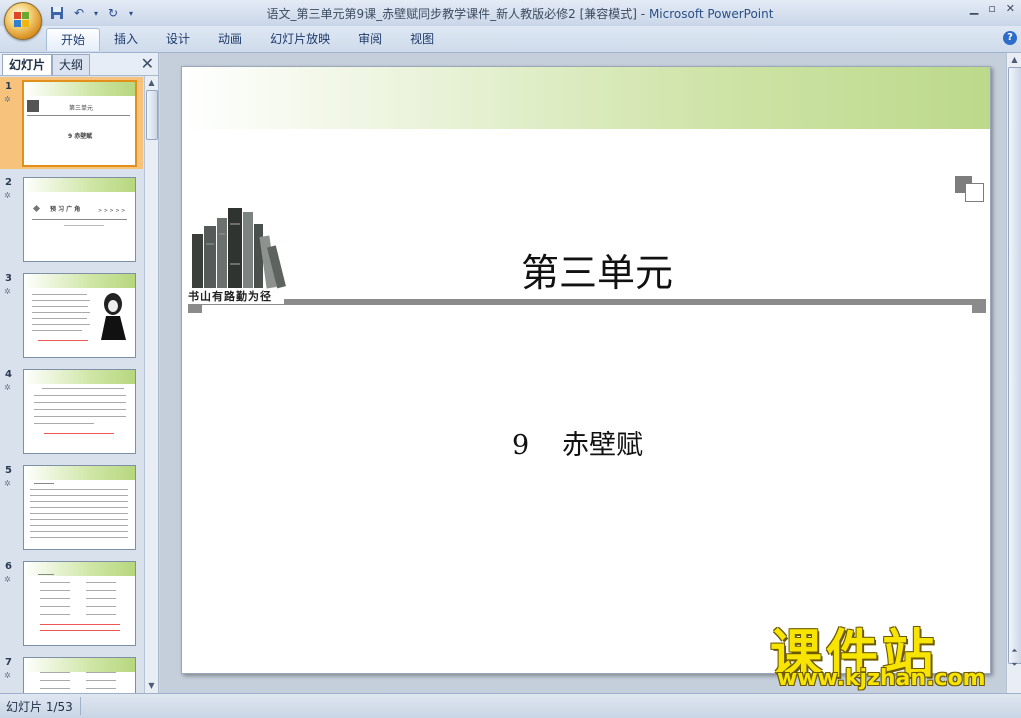 The height and width of the screenshot is (718, 1021). Describe the element at coordinates (451, 14) in the screenshot. I see `document-name: 语文_第三单元第9课_赤壁赋同步教学课件_新人教版必修2 [兼容模式]` at that location.